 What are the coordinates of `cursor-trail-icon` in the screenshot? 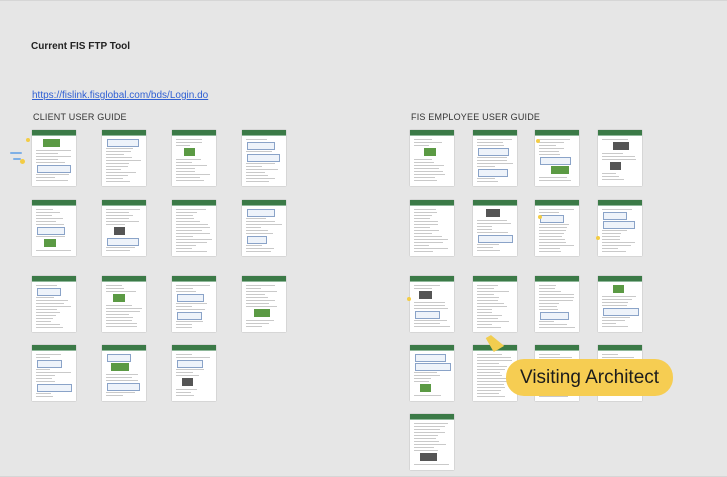 It's located at (16, 153).